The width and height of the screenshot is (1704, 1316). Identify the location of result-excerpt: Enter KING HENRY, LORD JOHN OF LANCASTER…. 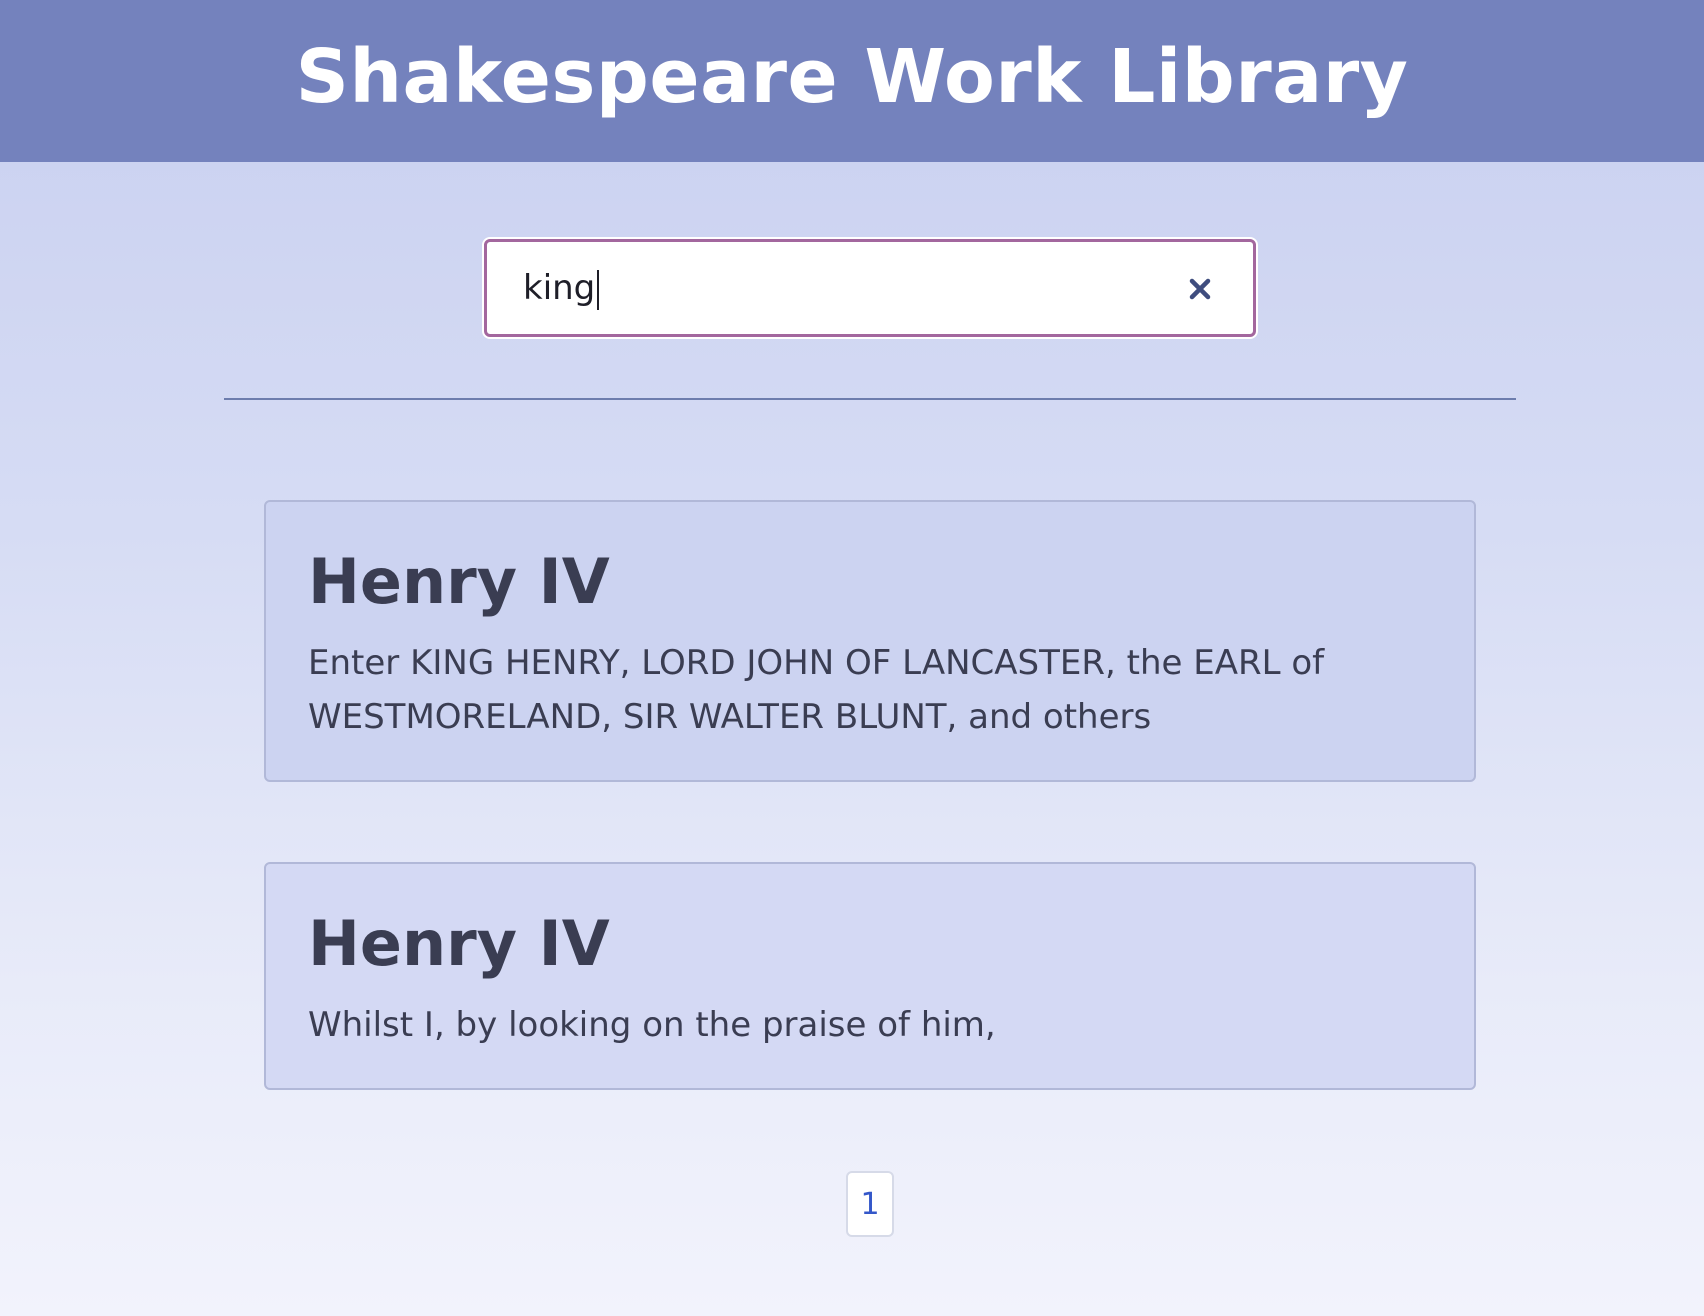
(816, 690).